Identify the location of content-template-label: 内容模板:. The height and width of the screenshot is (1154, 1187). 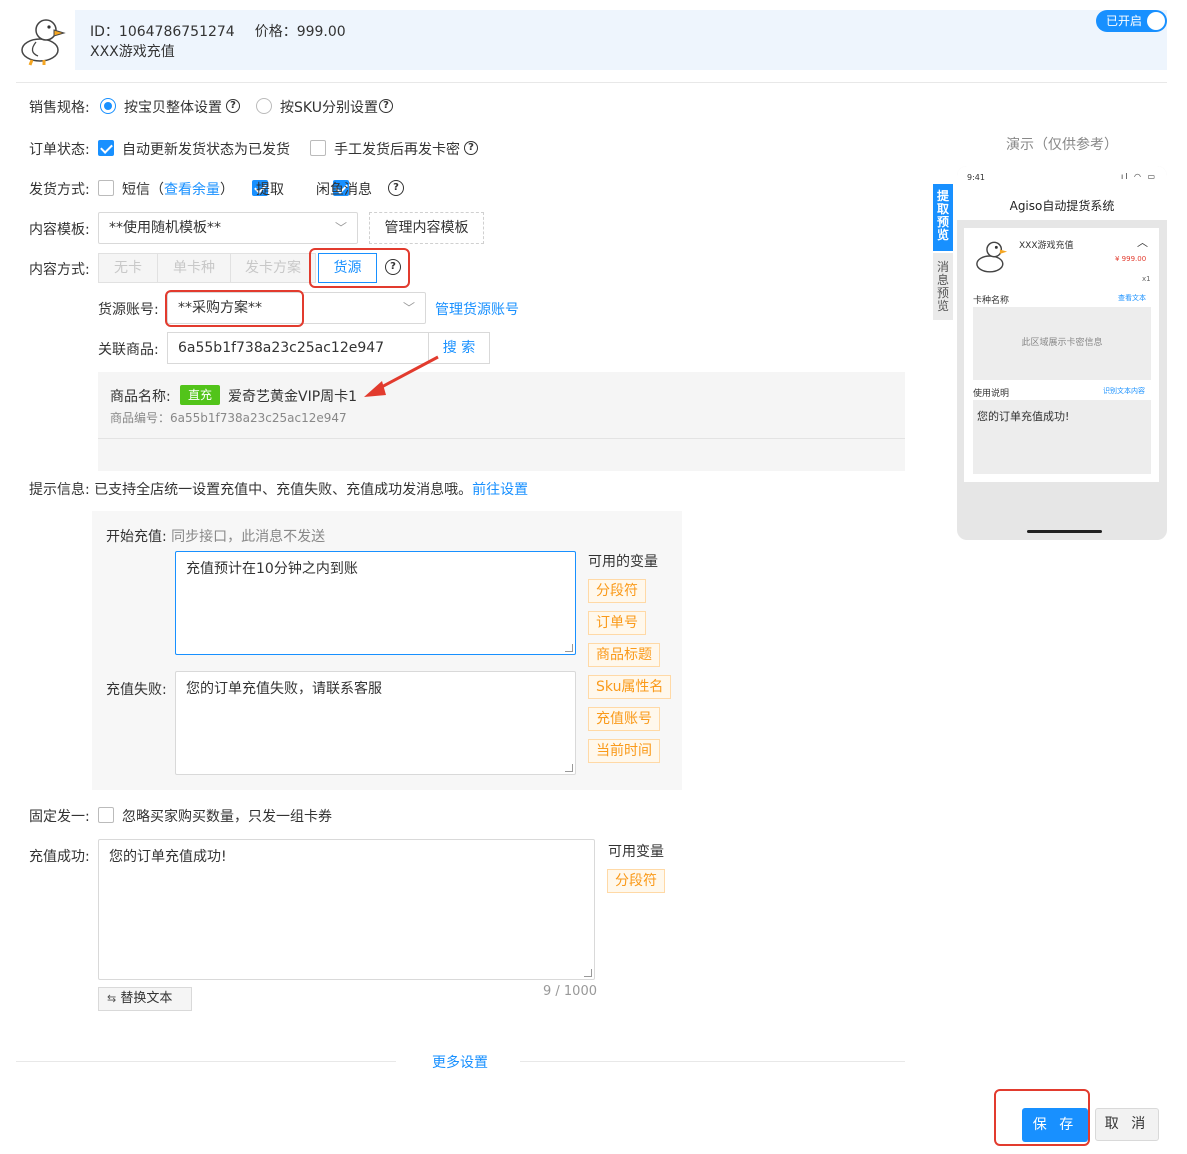
(59, 230).